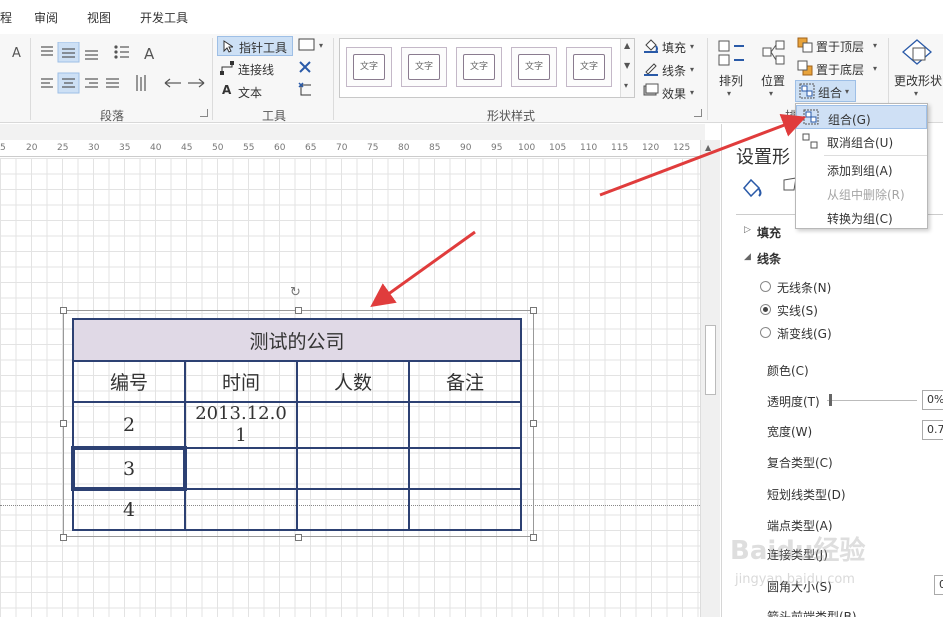 The image size is (943, 617). What do you see at coordinates (698, 113) in the screenshot?
I see `shape-styles-launcher-icon` at bounding box center [698, 113].